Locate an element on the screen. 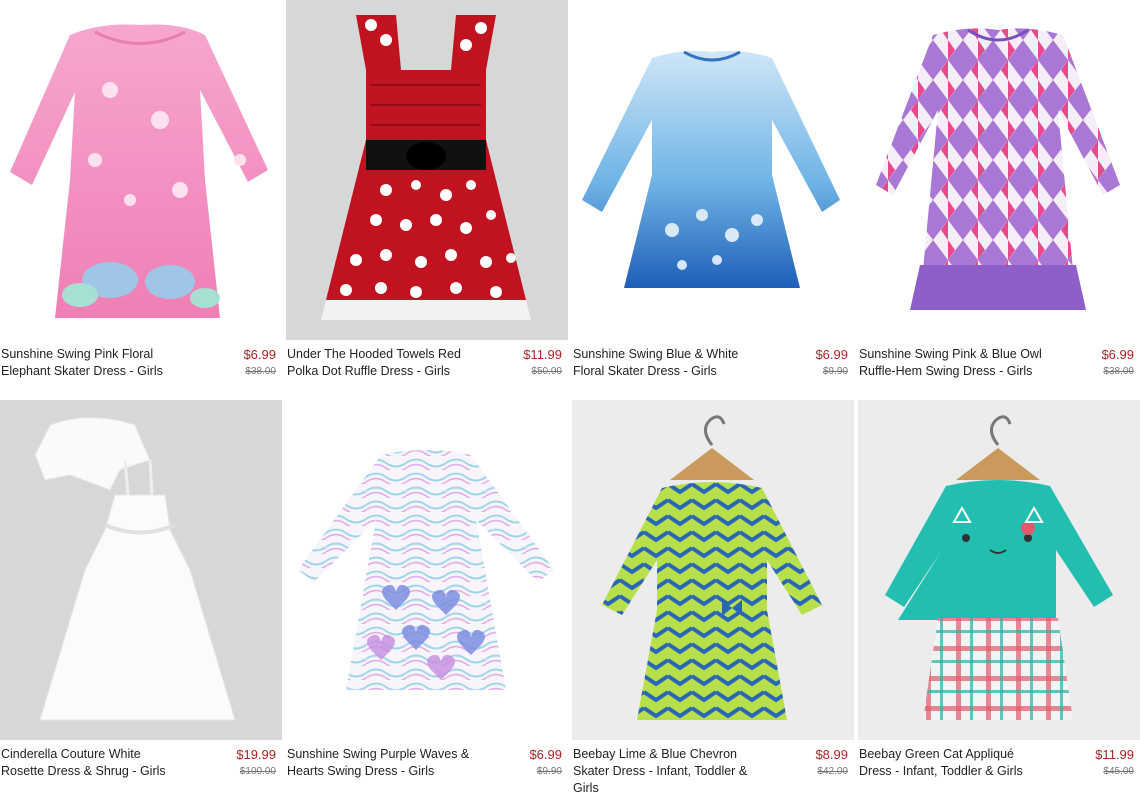 Image resolution: width=1140 pixels, height=799 pixels. original-price: $42.00 is located at coordinates (832, 771).